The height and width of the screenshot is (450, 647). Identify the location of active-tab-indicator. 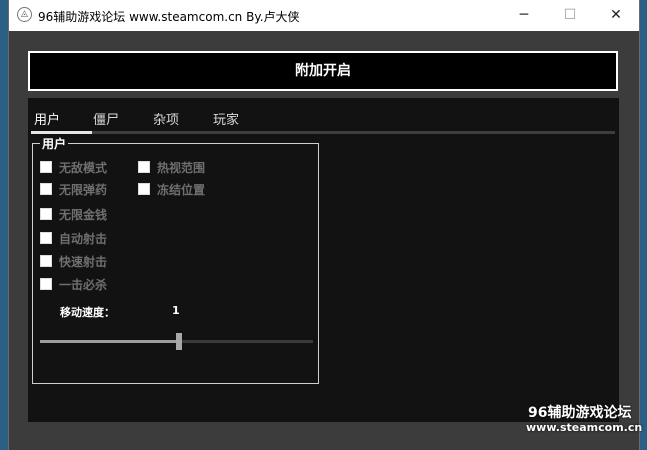
(61, 132).